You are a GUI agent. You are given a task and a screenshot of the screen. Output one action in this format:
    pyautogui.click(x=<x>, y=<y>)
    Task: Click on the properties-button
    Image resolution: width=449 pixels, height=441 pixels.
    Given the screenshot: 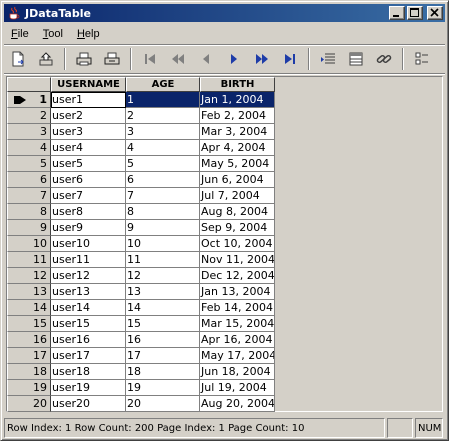 What is the action you would take?
    pyautogui.click(x=422, y=59)
    